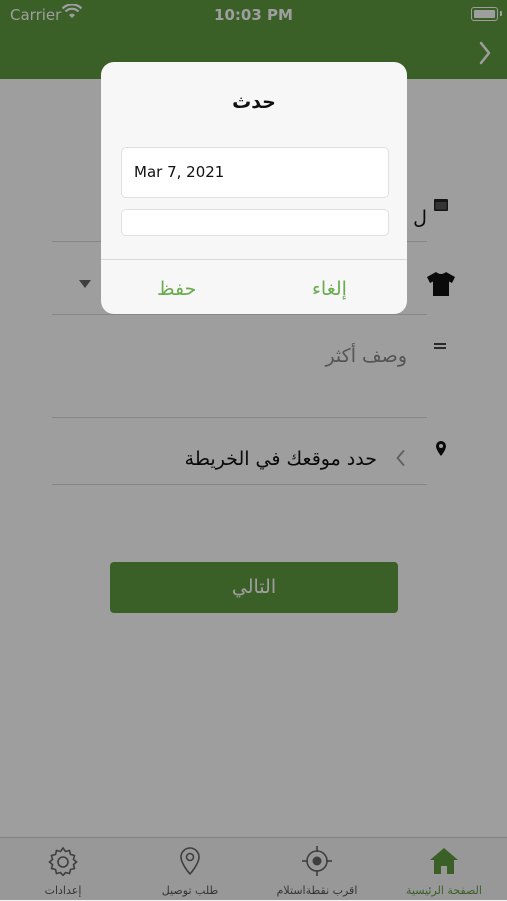  Describe the element at coordinates (176, 289) in the screenshot. I see `save-button: حفظ` at that location.